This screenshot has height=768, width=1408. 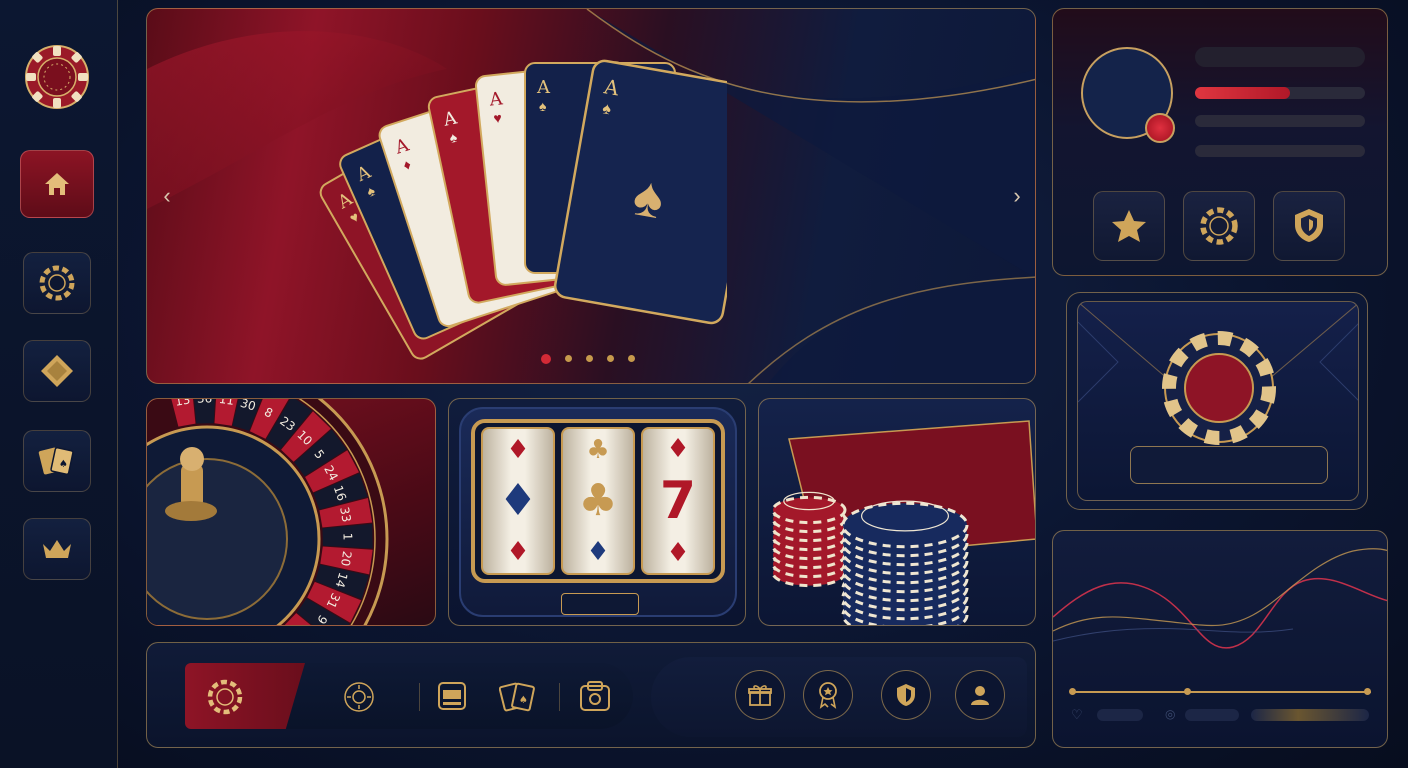 I want to click on heart-icon: ♡, so click(x=1077, y=715).